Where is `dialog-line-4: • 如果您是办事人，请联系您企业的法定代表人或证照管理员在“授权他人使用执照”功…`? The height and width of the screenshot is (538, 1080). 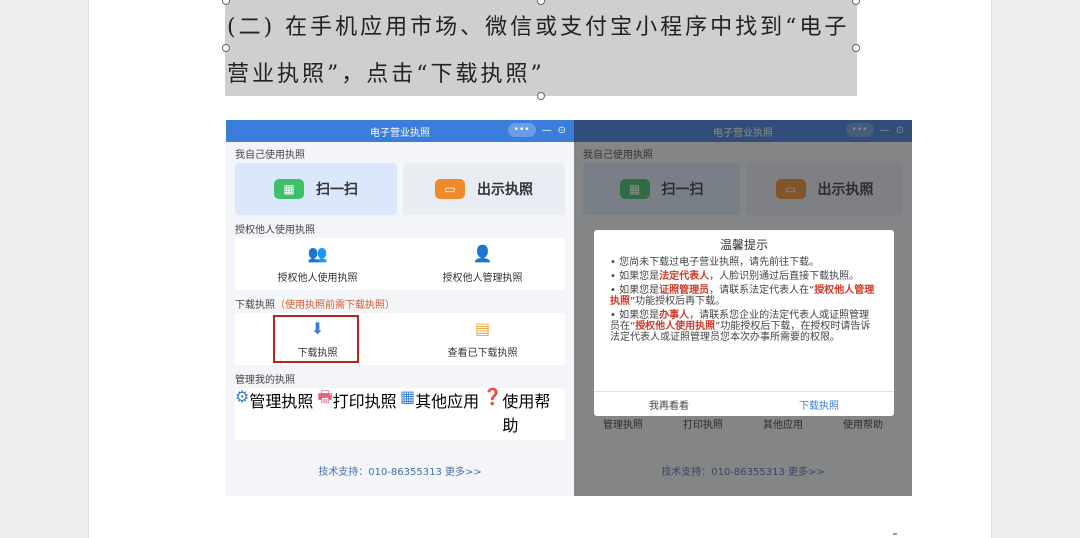 dialog-line-4: • 如果您是办事人，请联系您企业的法定代表人或证照管理员在“授权他人使用执照”功… is located at coordinates (743, 326).